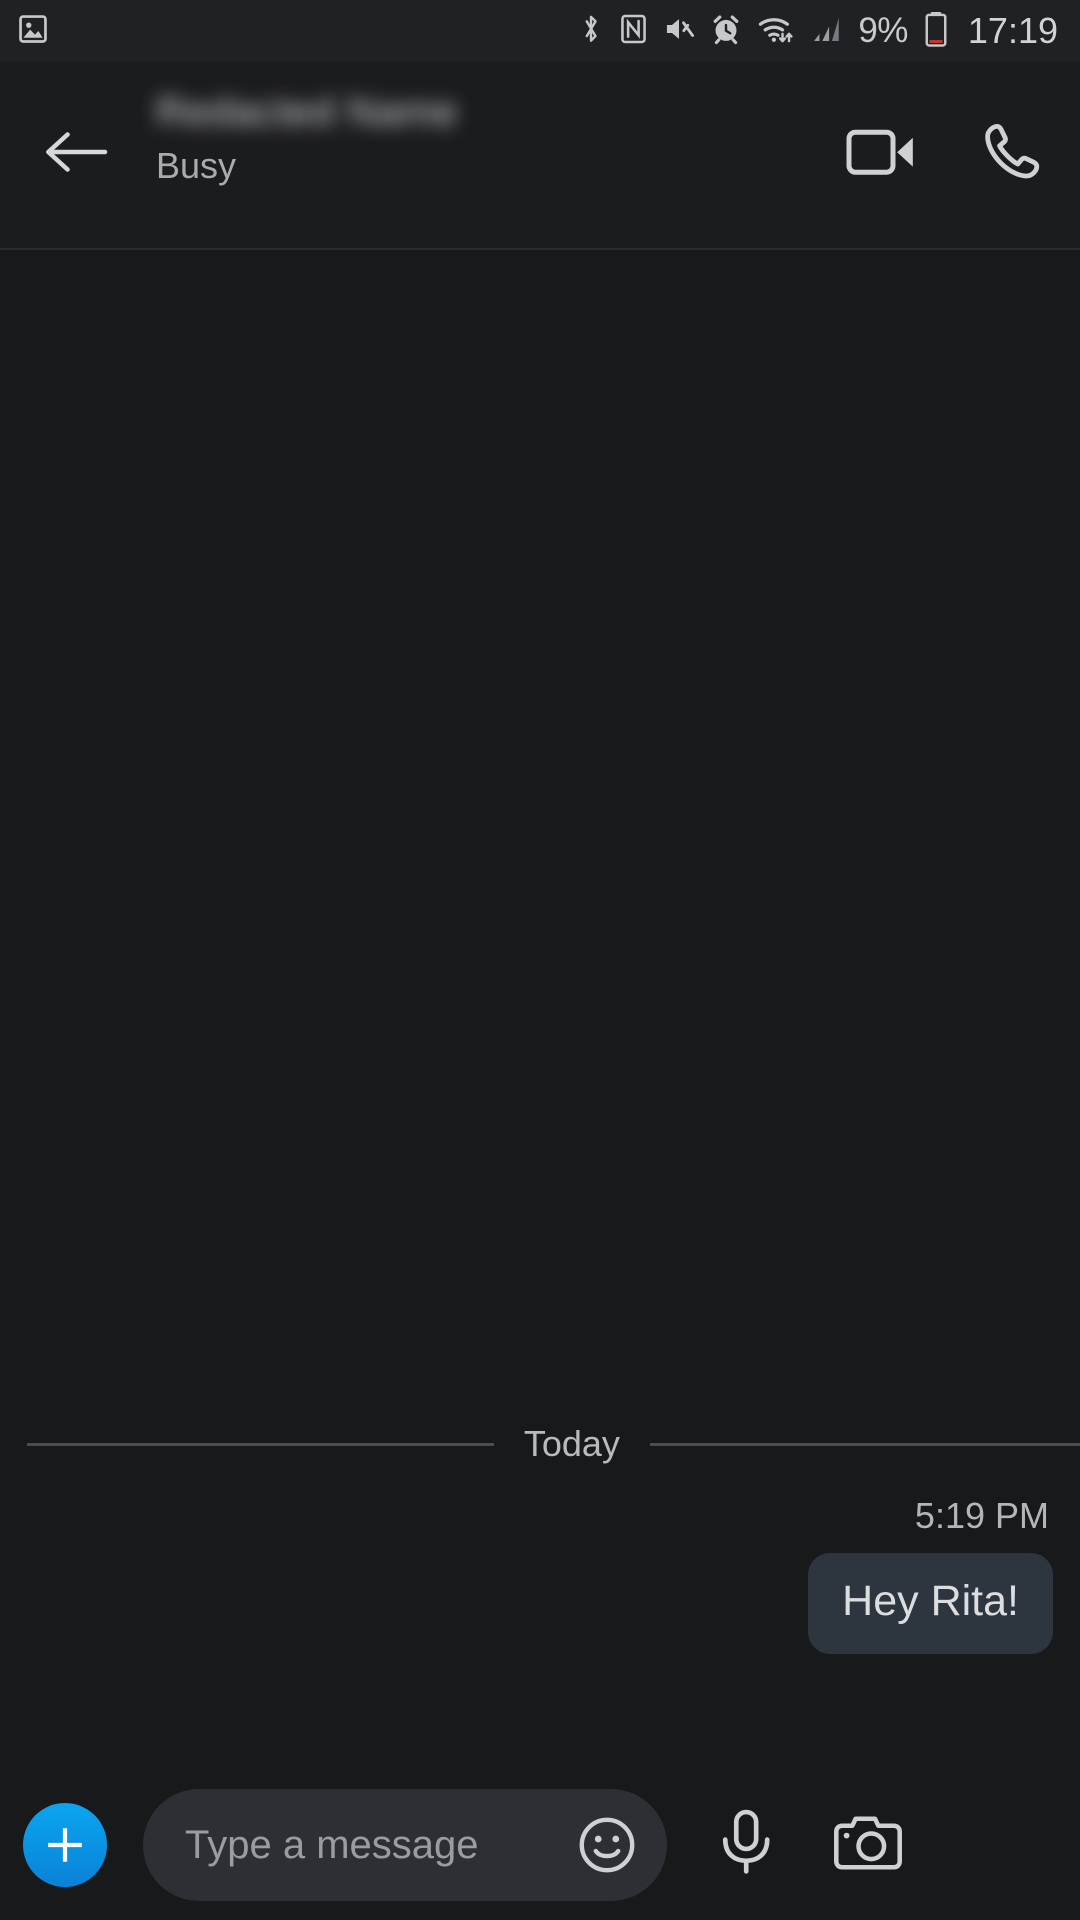 This screenshot has height=1920, width=1080. I want to click on add-attachment-button, so click(65, 1845).